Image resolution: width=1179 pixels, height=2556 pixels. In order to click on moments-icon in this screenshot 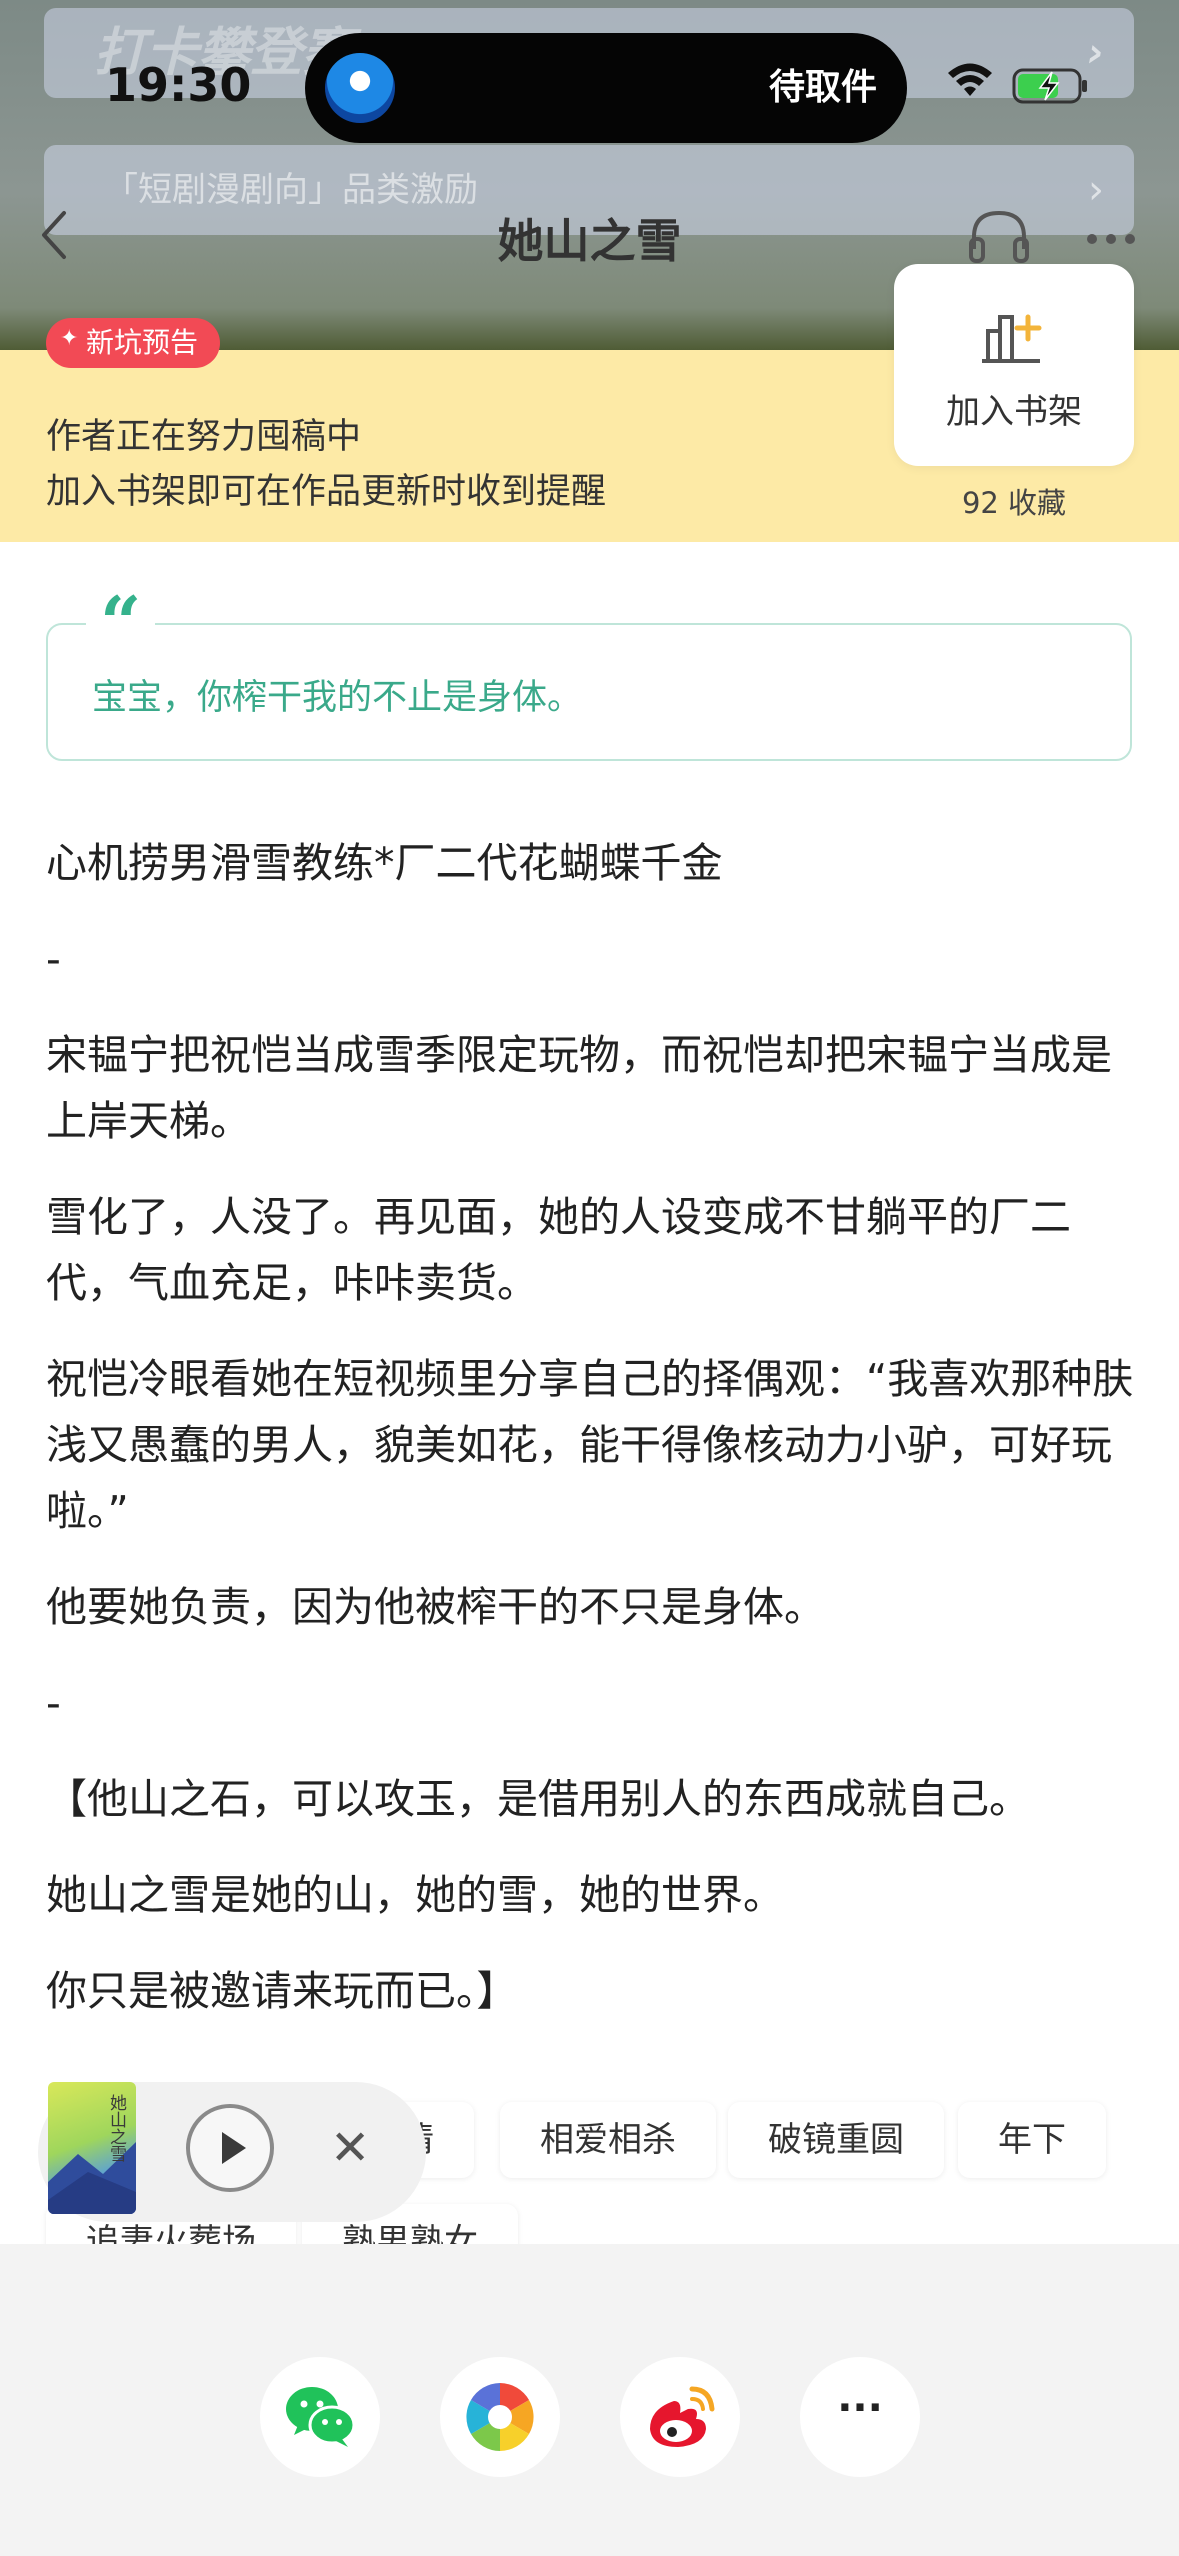, I will do `click(500, 2417)`.